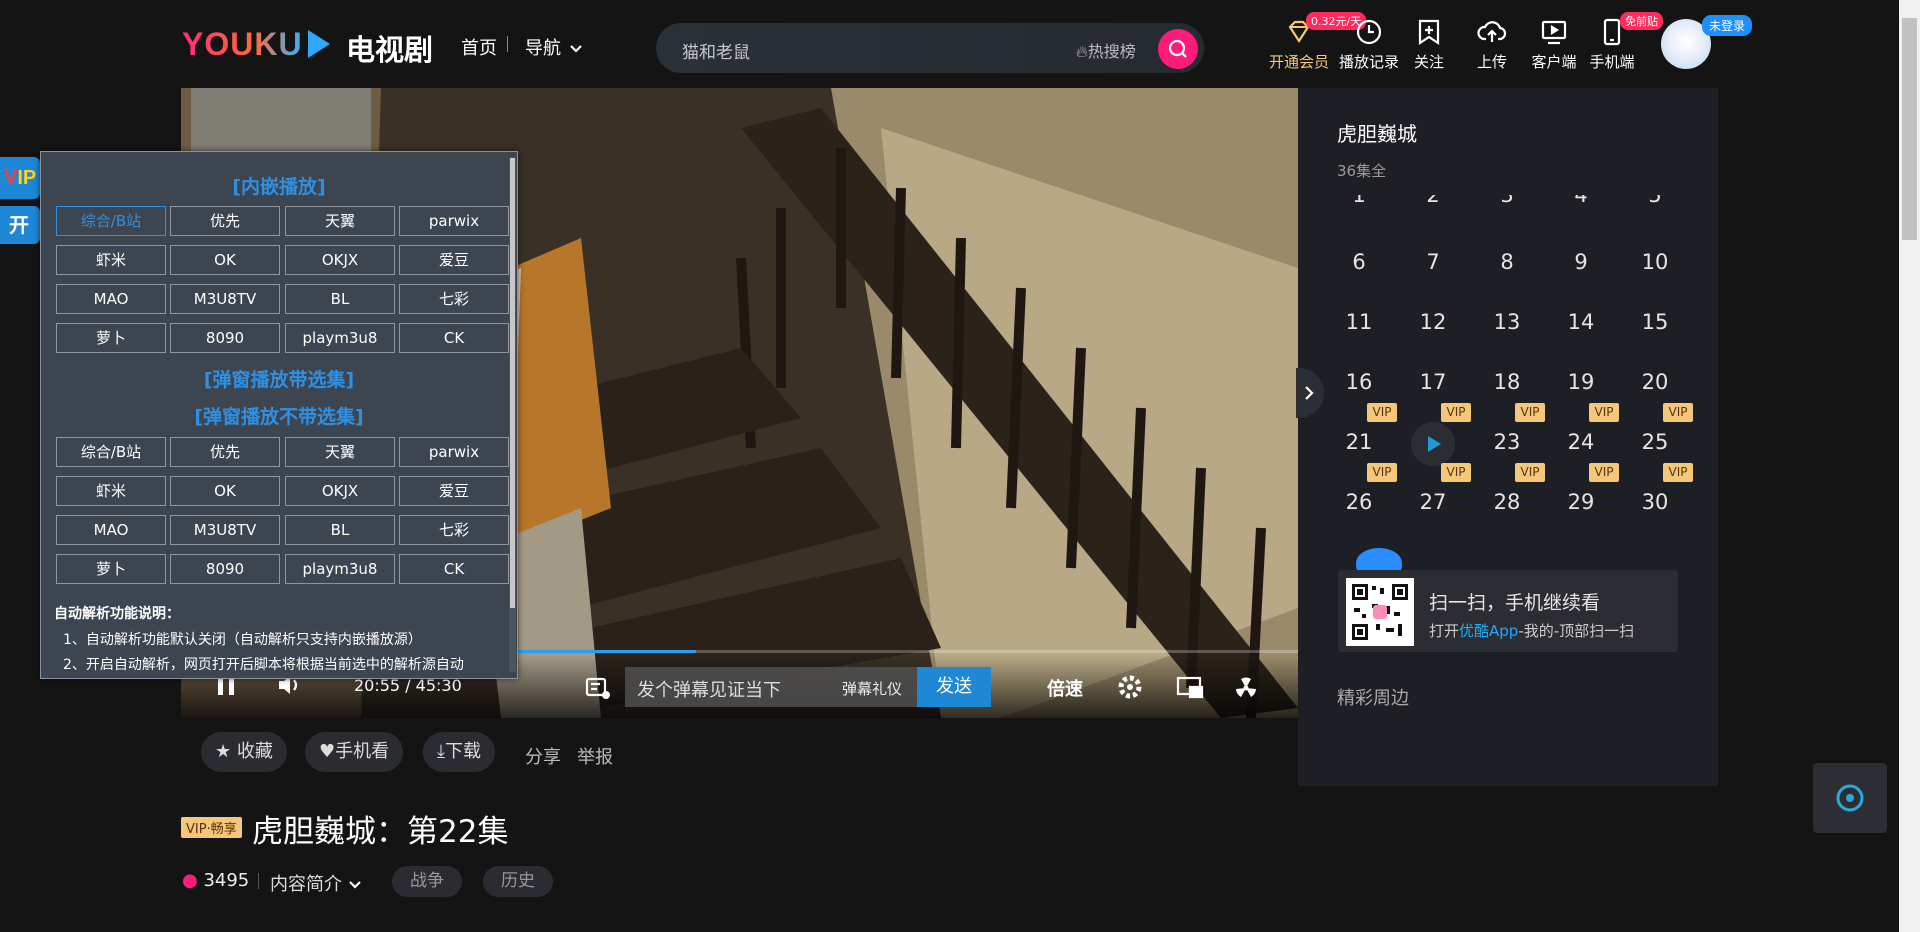 This screenshot has height=932, width=1920. Describe the element at coordinates (1655, 442) in the screenshot. I see `episode-item: 25` at that location.